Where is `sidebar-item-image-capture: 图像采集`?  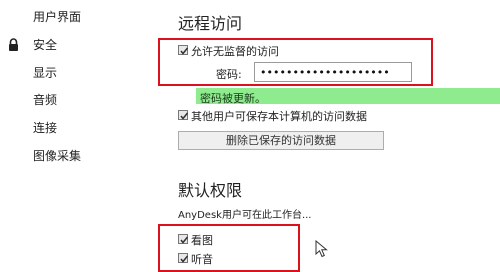 sidebar-item-image-capture: 图像采集 is located at coordinates (75, 156).